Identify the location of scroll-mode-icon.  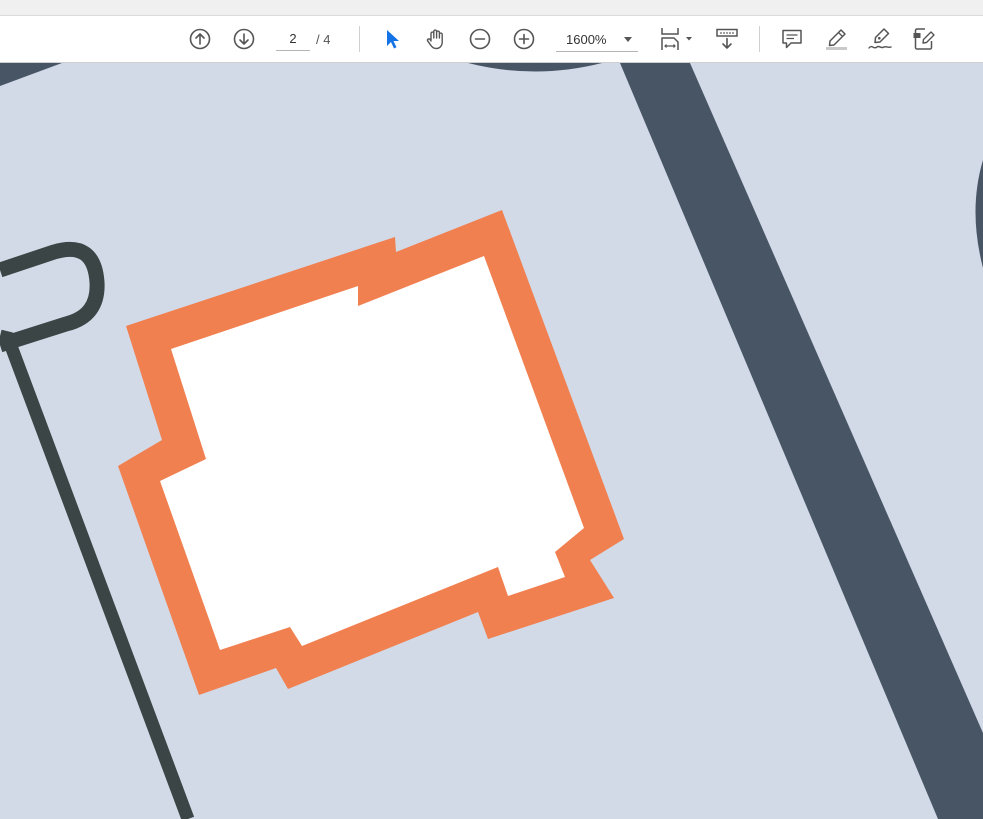
(727, 38).